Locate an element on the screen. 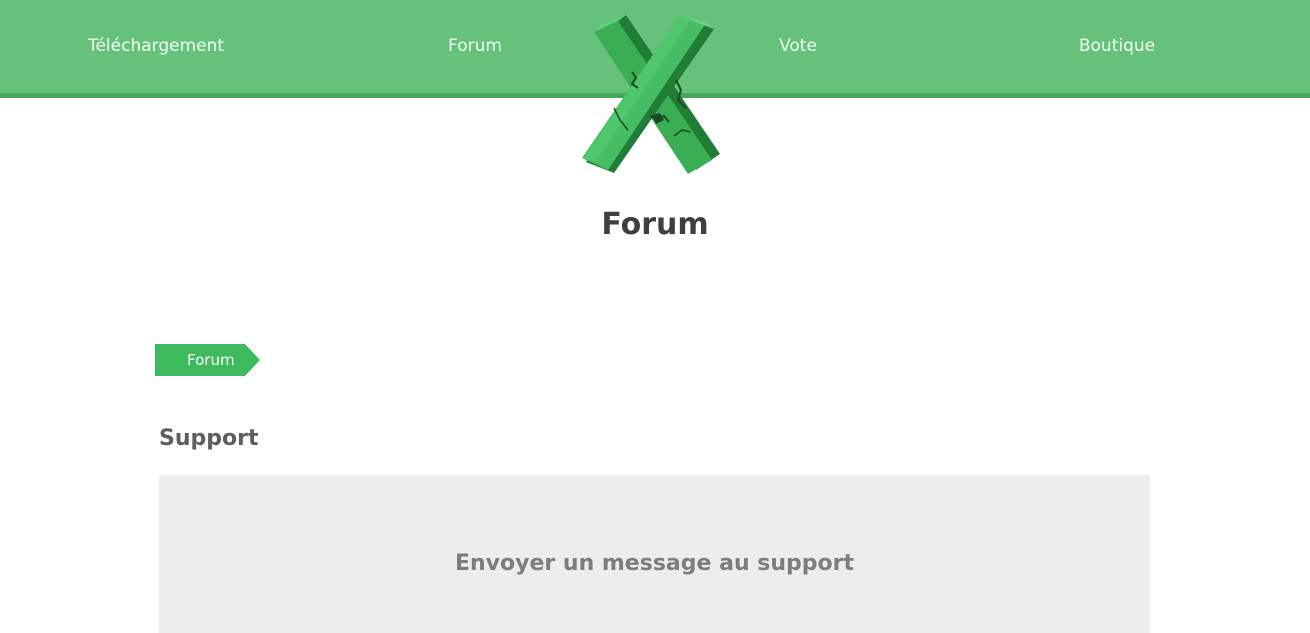 This screenshot has width=1310, height=633. send-support-message-link: Envoyer un message au support is located at coordinates (654, 563).